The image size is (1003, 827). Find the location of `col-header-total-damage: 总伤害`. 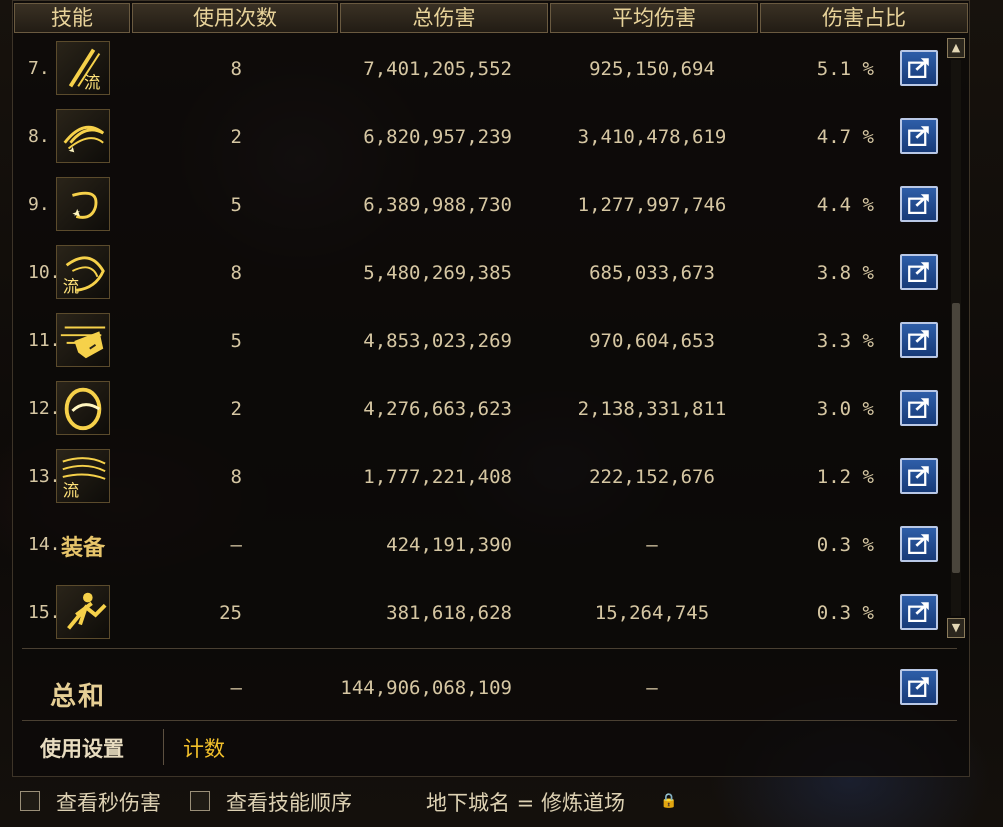

col-header-total-damage: 总伤害 is located at coordinates (444, 18).